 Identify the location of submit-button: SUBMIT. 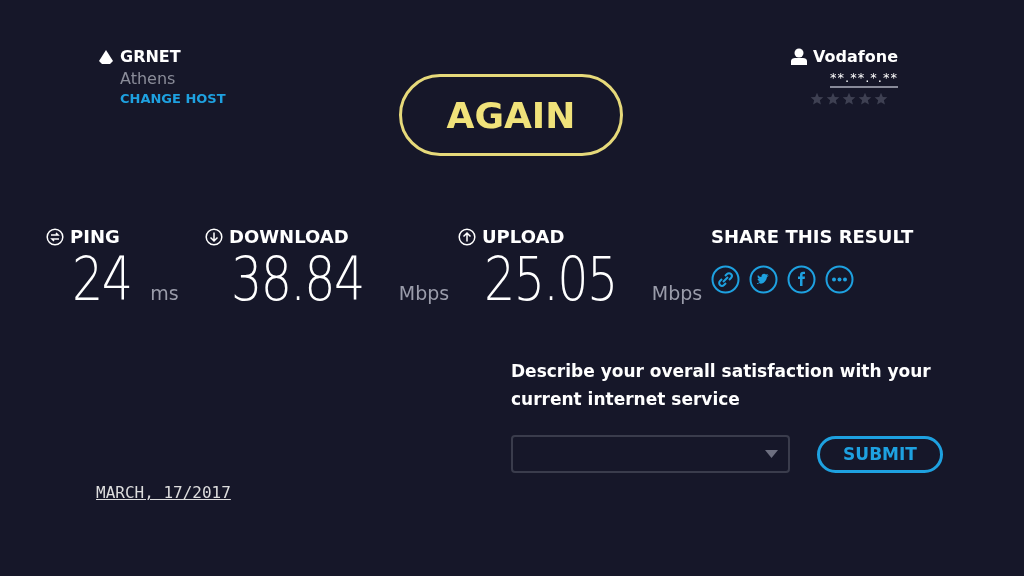
(880, 454).